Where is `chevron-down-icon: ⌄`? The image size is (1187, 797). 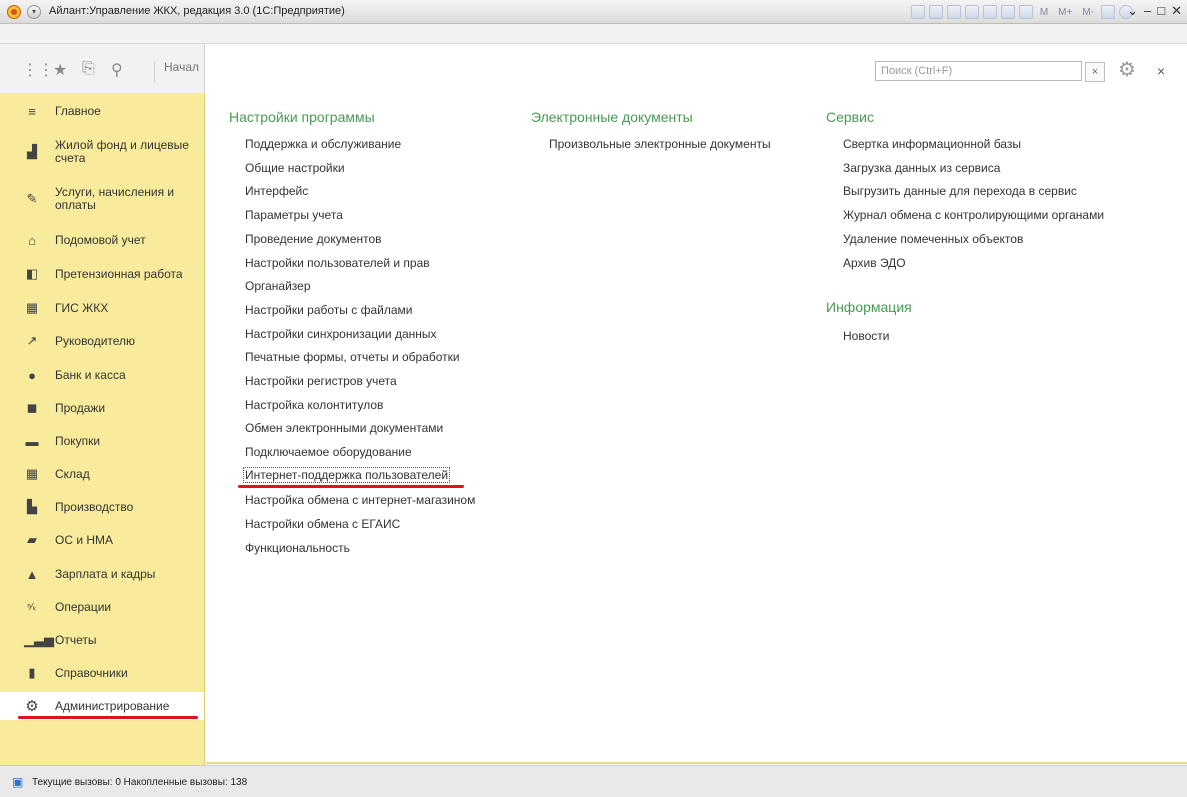 chevron-down-icon: ⌄ is located at coordinates (1132, 11).